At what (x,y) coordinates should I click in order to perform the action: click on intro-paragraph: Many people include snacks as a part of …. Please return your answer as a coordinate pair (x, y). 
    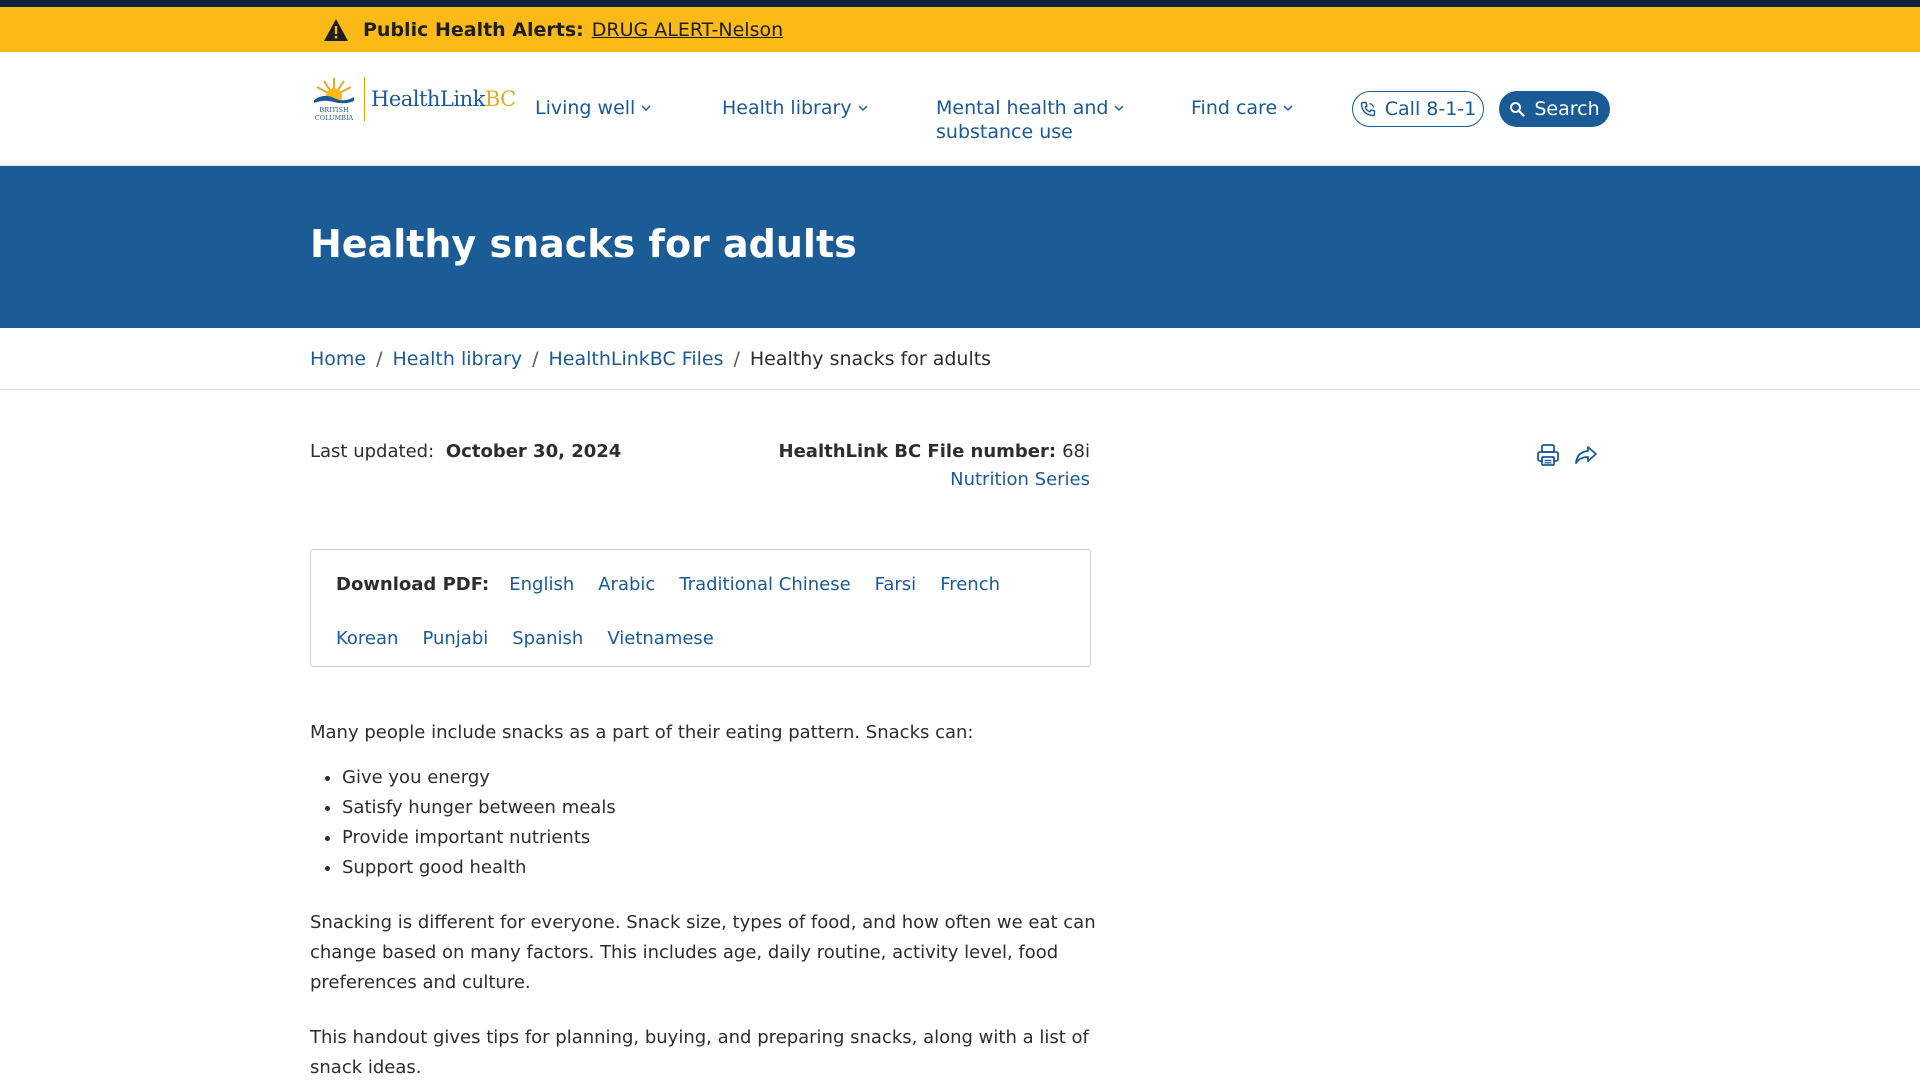
    Looking at the image, I should click on (642, 732).